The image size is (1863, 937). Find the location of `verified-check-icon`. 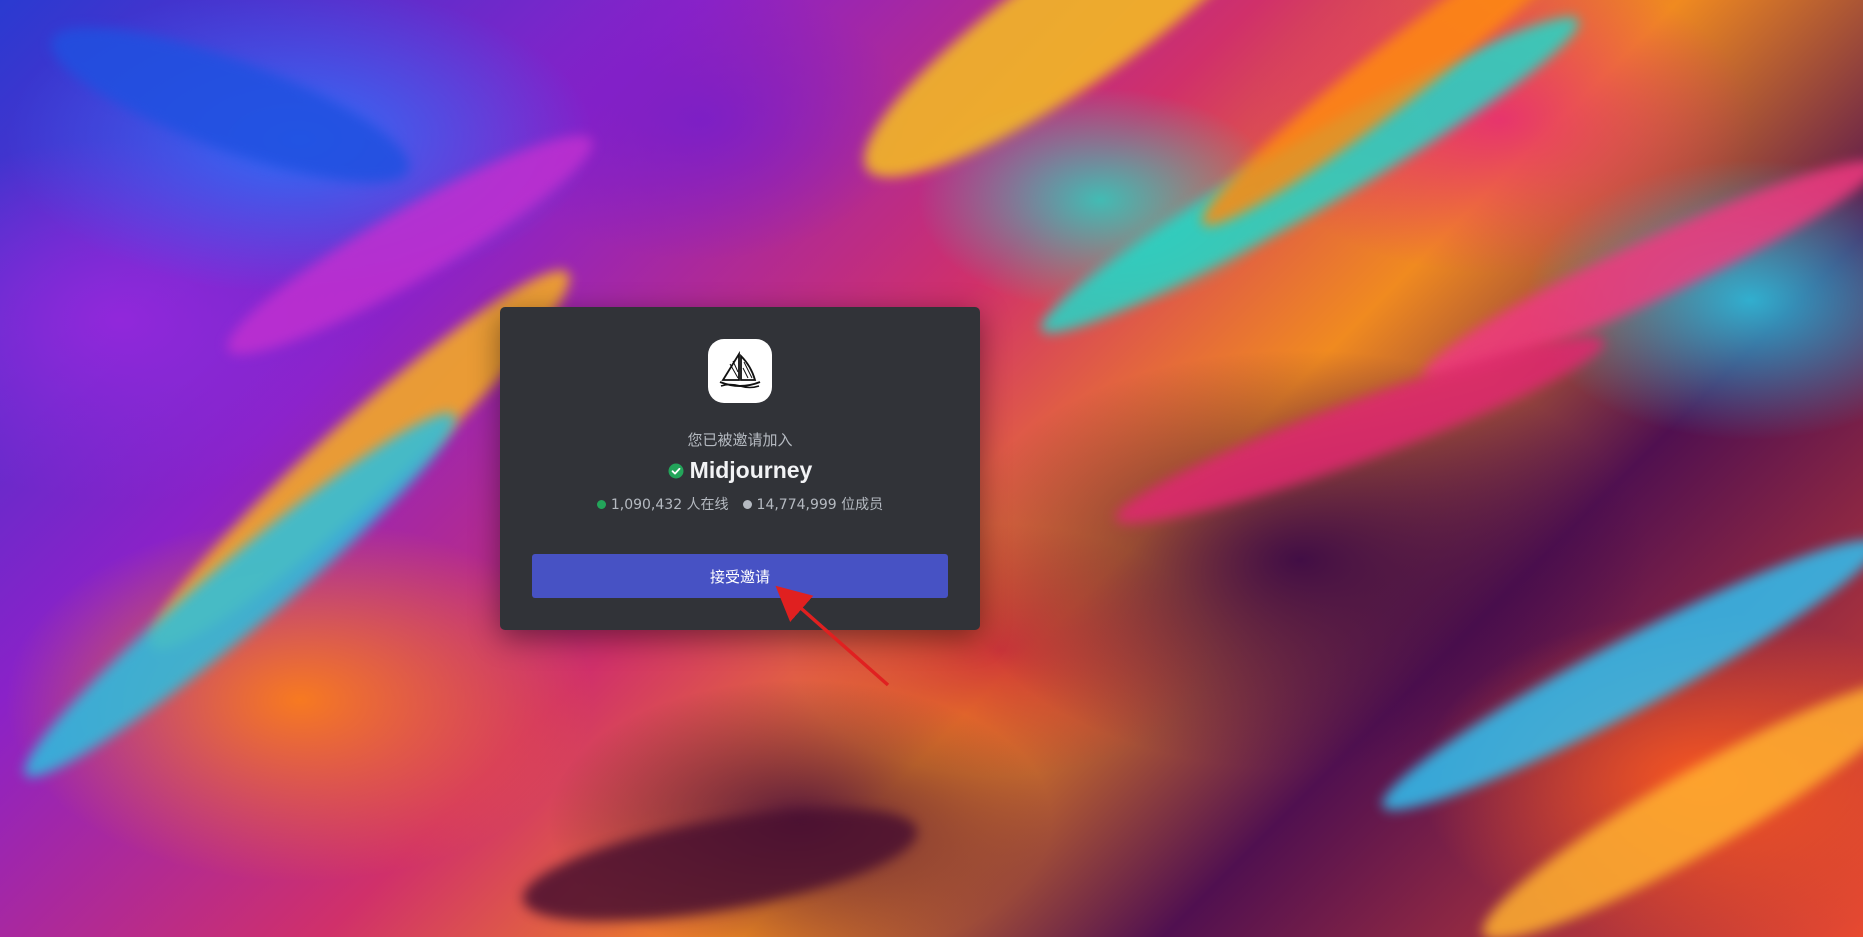

verified-check-icon is located at coordinates (676, 470).